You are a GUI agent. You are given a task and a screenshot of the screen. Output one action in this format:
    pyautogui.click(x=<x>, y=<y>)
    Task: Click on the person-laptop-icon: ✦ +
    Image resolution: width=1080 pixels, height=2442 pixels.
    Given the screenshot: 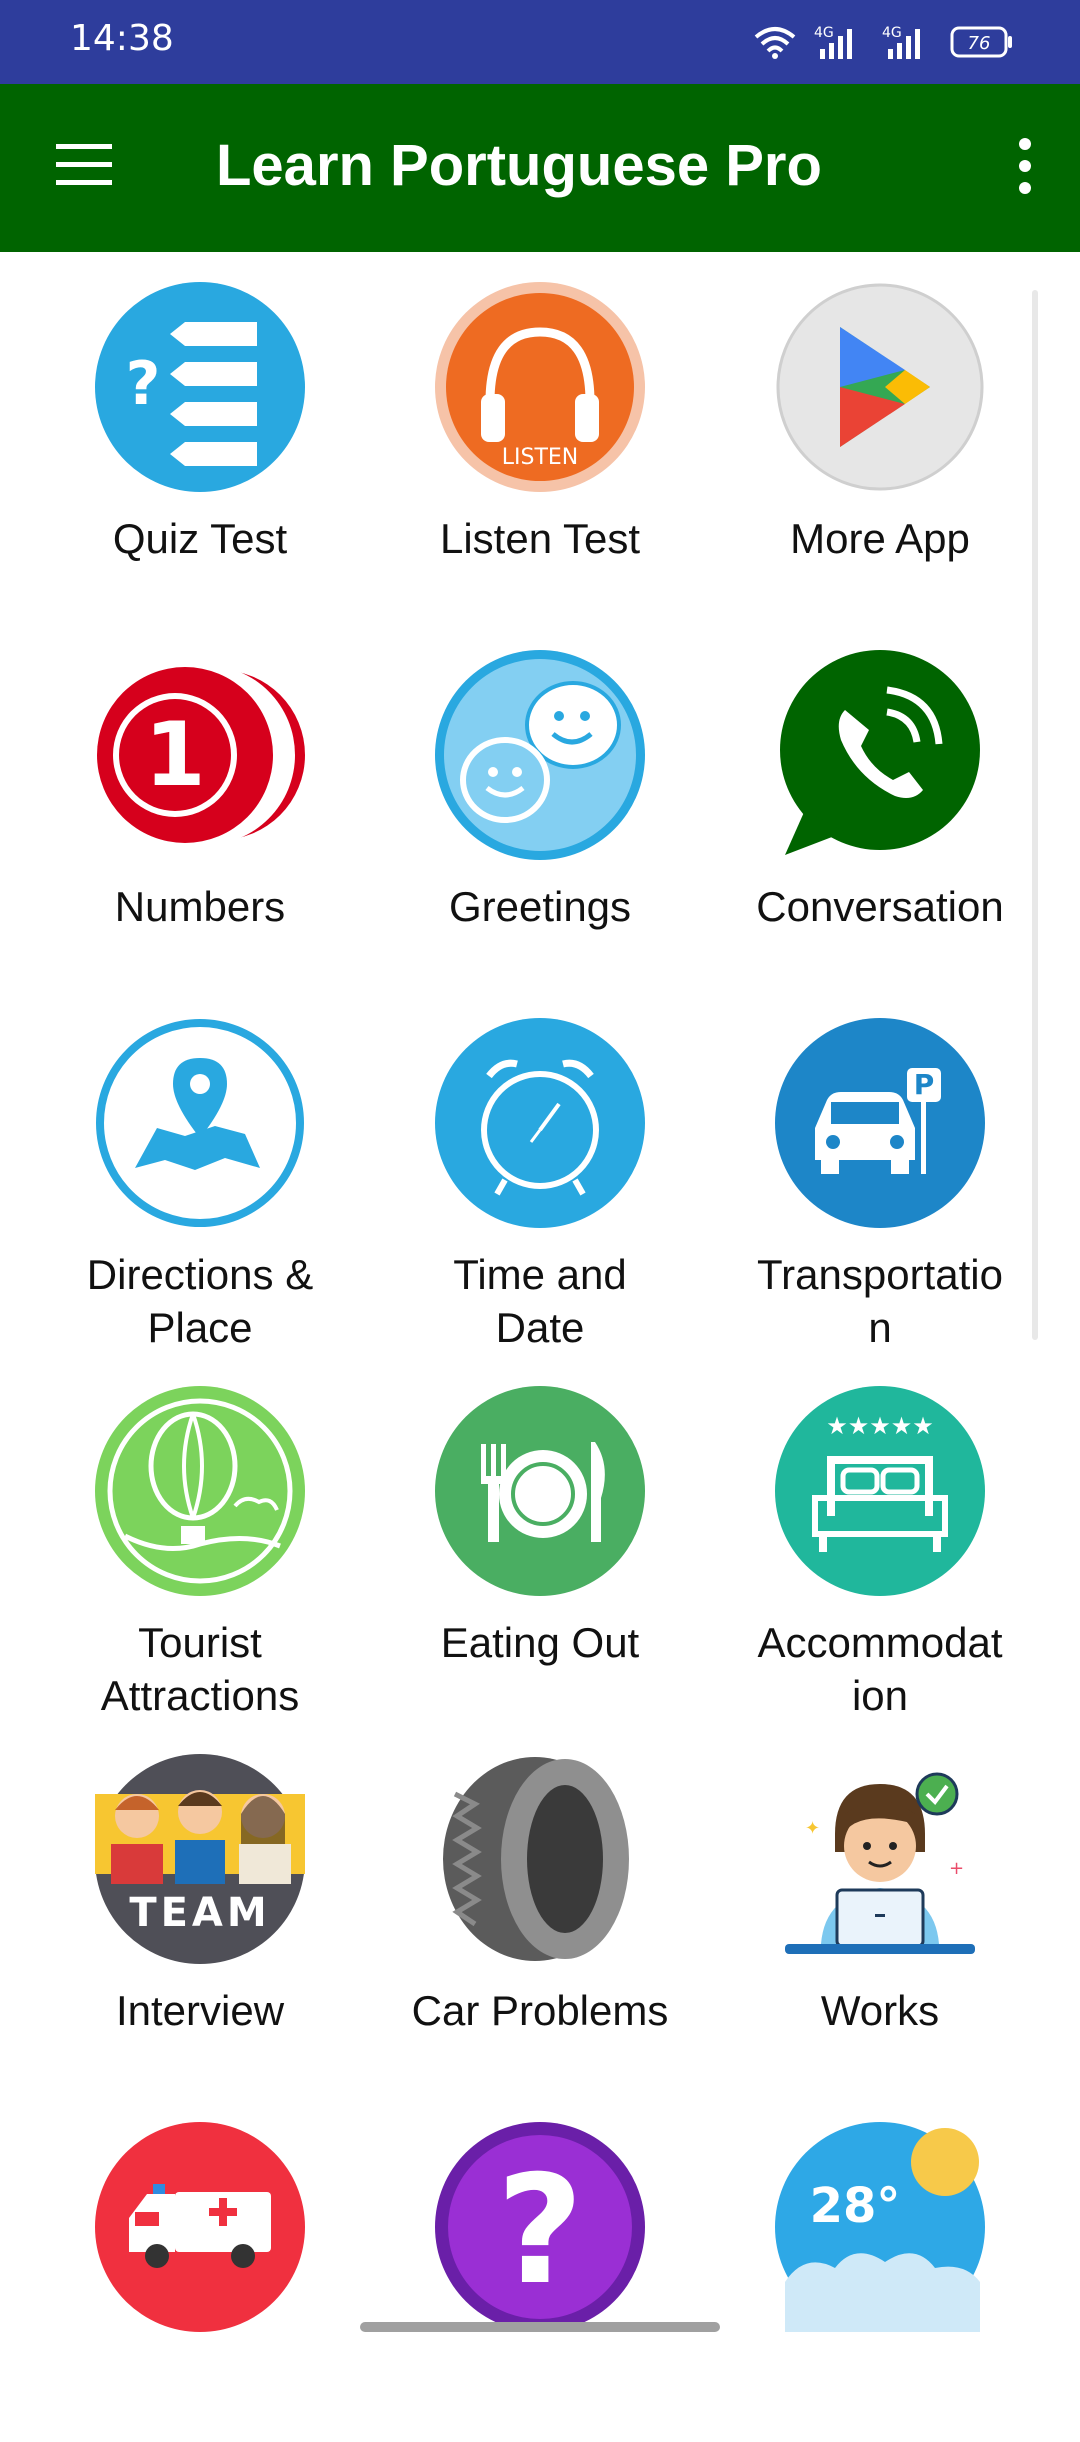 What is the action you would take?
    pyautogui.click(x=880, y=1863)
    